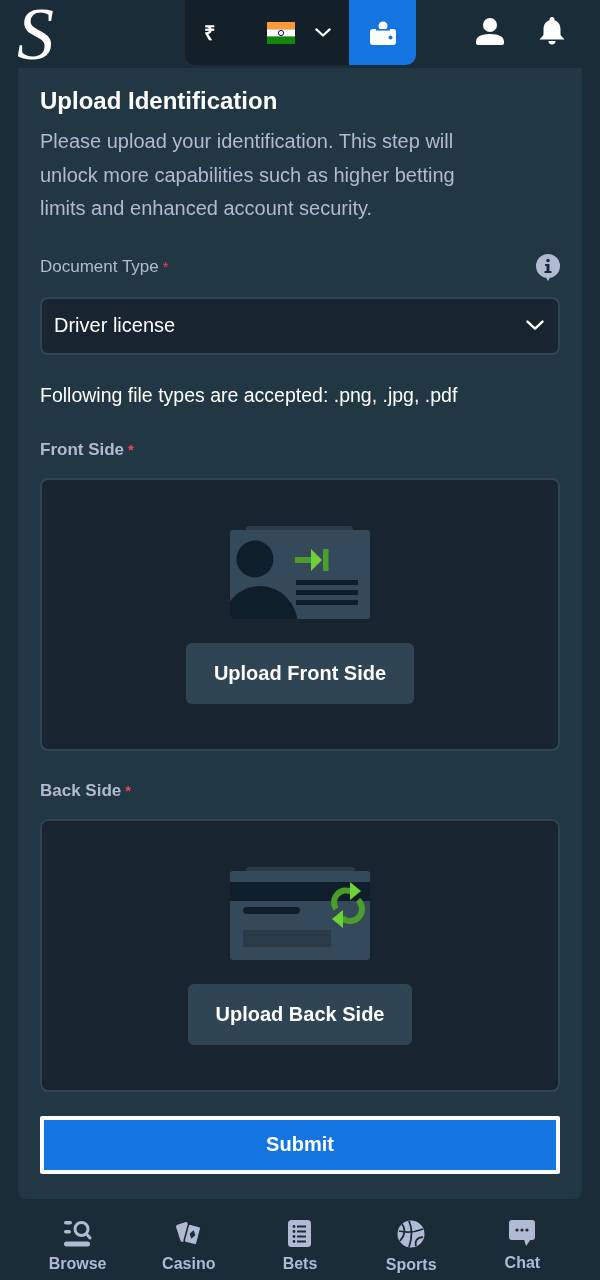  Describe the element at coordinates (281, 32) in the screenshot. I see `flag-icon` at that location.